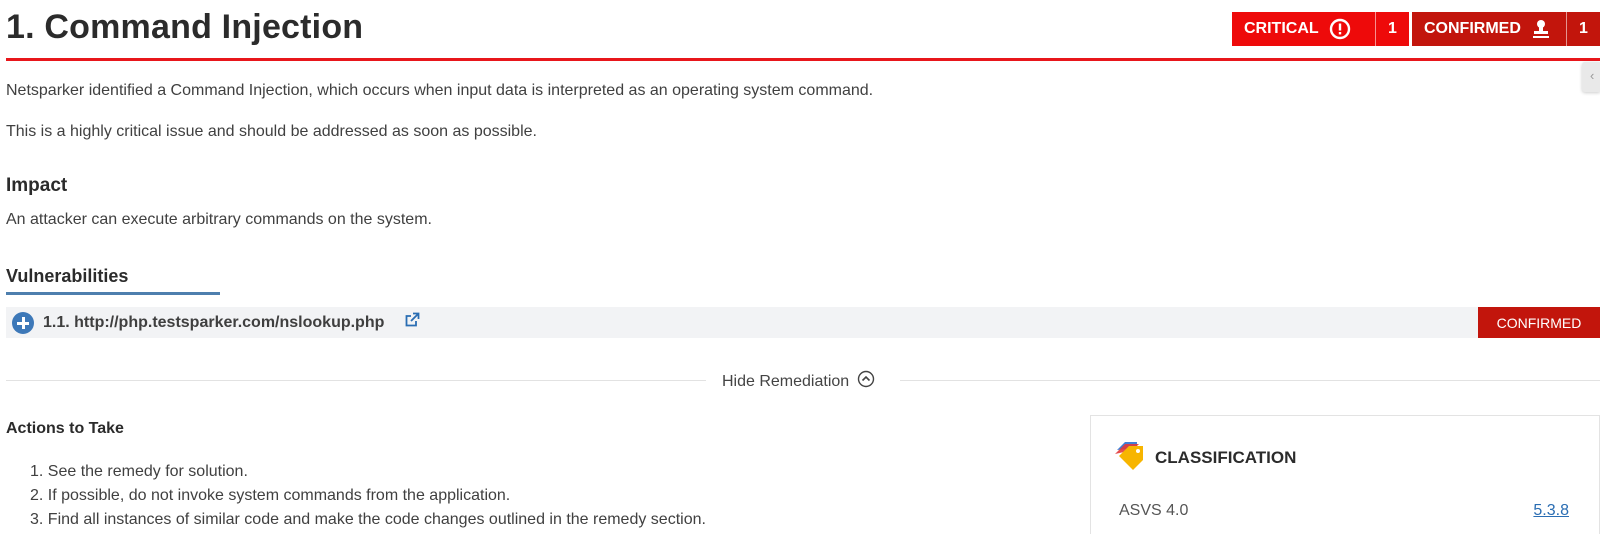 The image size is (1600, 534). I want to click on actions-heading: Actions to Take, so click(65, 428).